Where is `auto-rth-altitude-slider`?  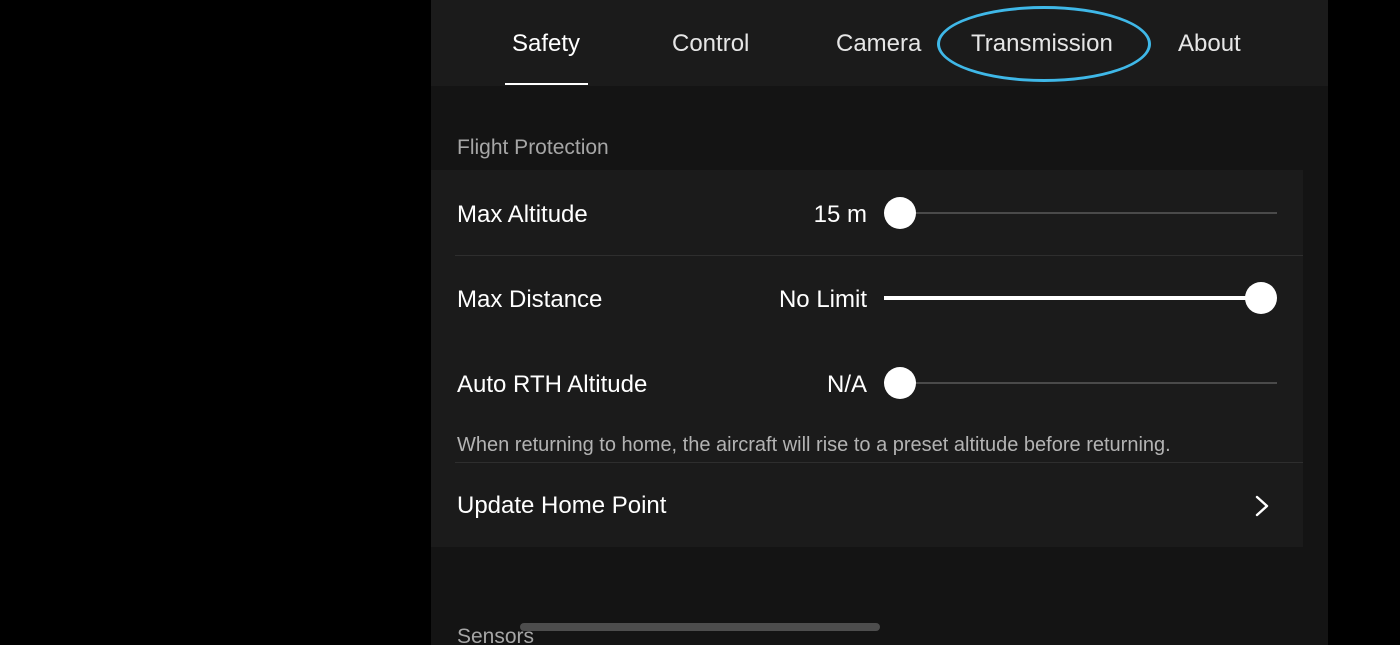 auto-rth-altitude-slider is located at coordinates (1080, 383).